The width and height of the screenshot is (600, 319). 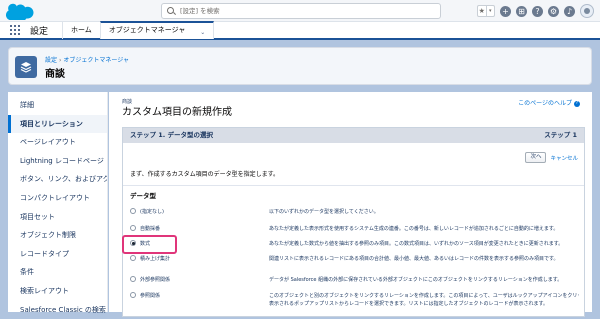 I want to click on sidebar-item-compact-layouts: コンパクトレイアウト, so click(x=57, y=198).